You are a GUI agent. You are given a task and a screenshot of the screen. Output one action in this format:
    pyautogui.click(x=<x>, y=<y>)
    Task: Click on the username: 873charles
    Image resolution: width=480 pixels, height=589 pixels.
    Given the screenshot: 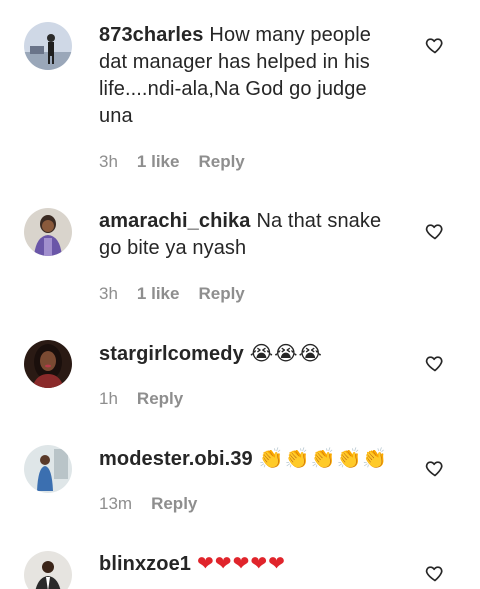 What is the action you would take?
    pyautogui.click(x=151, y=35)
    